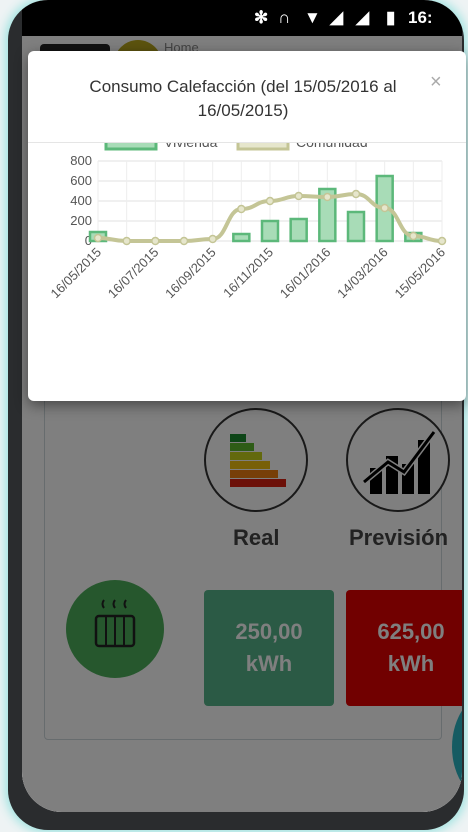  Describe the element at coordinates (436, 82) in the screenshot. I see `close-icon: ×` at that location.